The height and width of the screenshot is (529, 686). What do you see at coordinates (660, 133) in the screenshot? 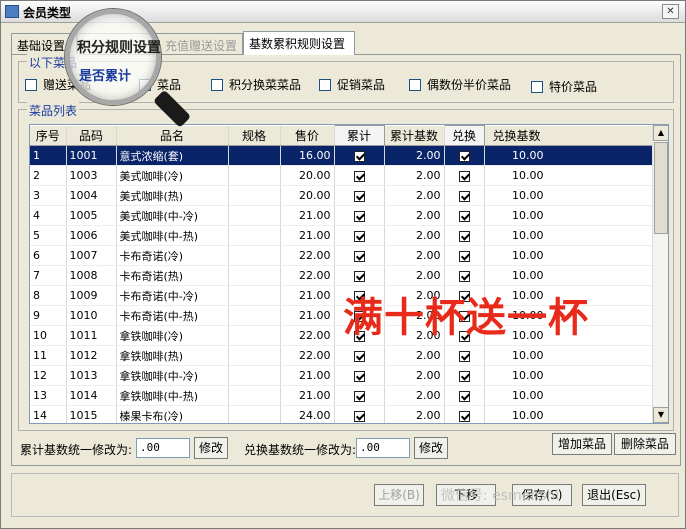
I see `scroll-up-icon: ▲` at bounding box center [660, 133].